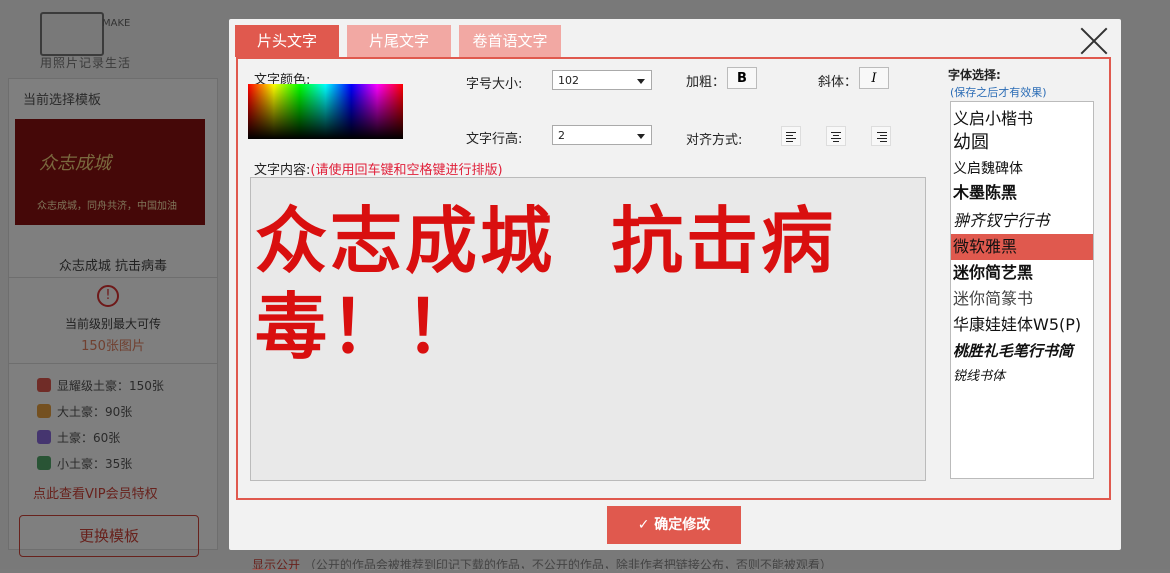 This screenshot has height=573, width=1170. Describe the element at coordinates (1022, 143) in the screenshot. I see `font-option: 幼圆` at that location.